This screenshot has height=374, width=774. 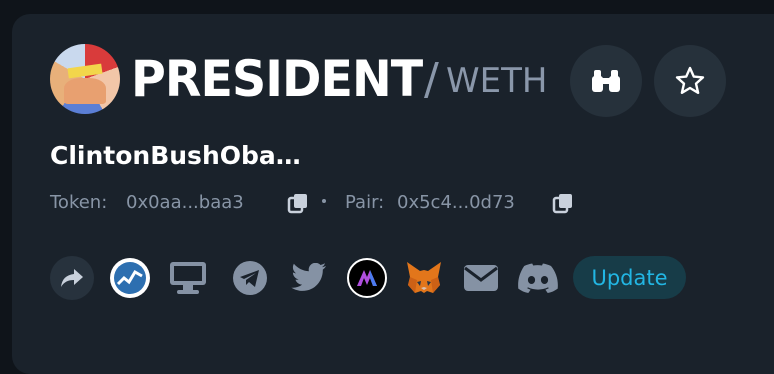 I want to click on token-address-label: Token:, so click(x=79, y=202).